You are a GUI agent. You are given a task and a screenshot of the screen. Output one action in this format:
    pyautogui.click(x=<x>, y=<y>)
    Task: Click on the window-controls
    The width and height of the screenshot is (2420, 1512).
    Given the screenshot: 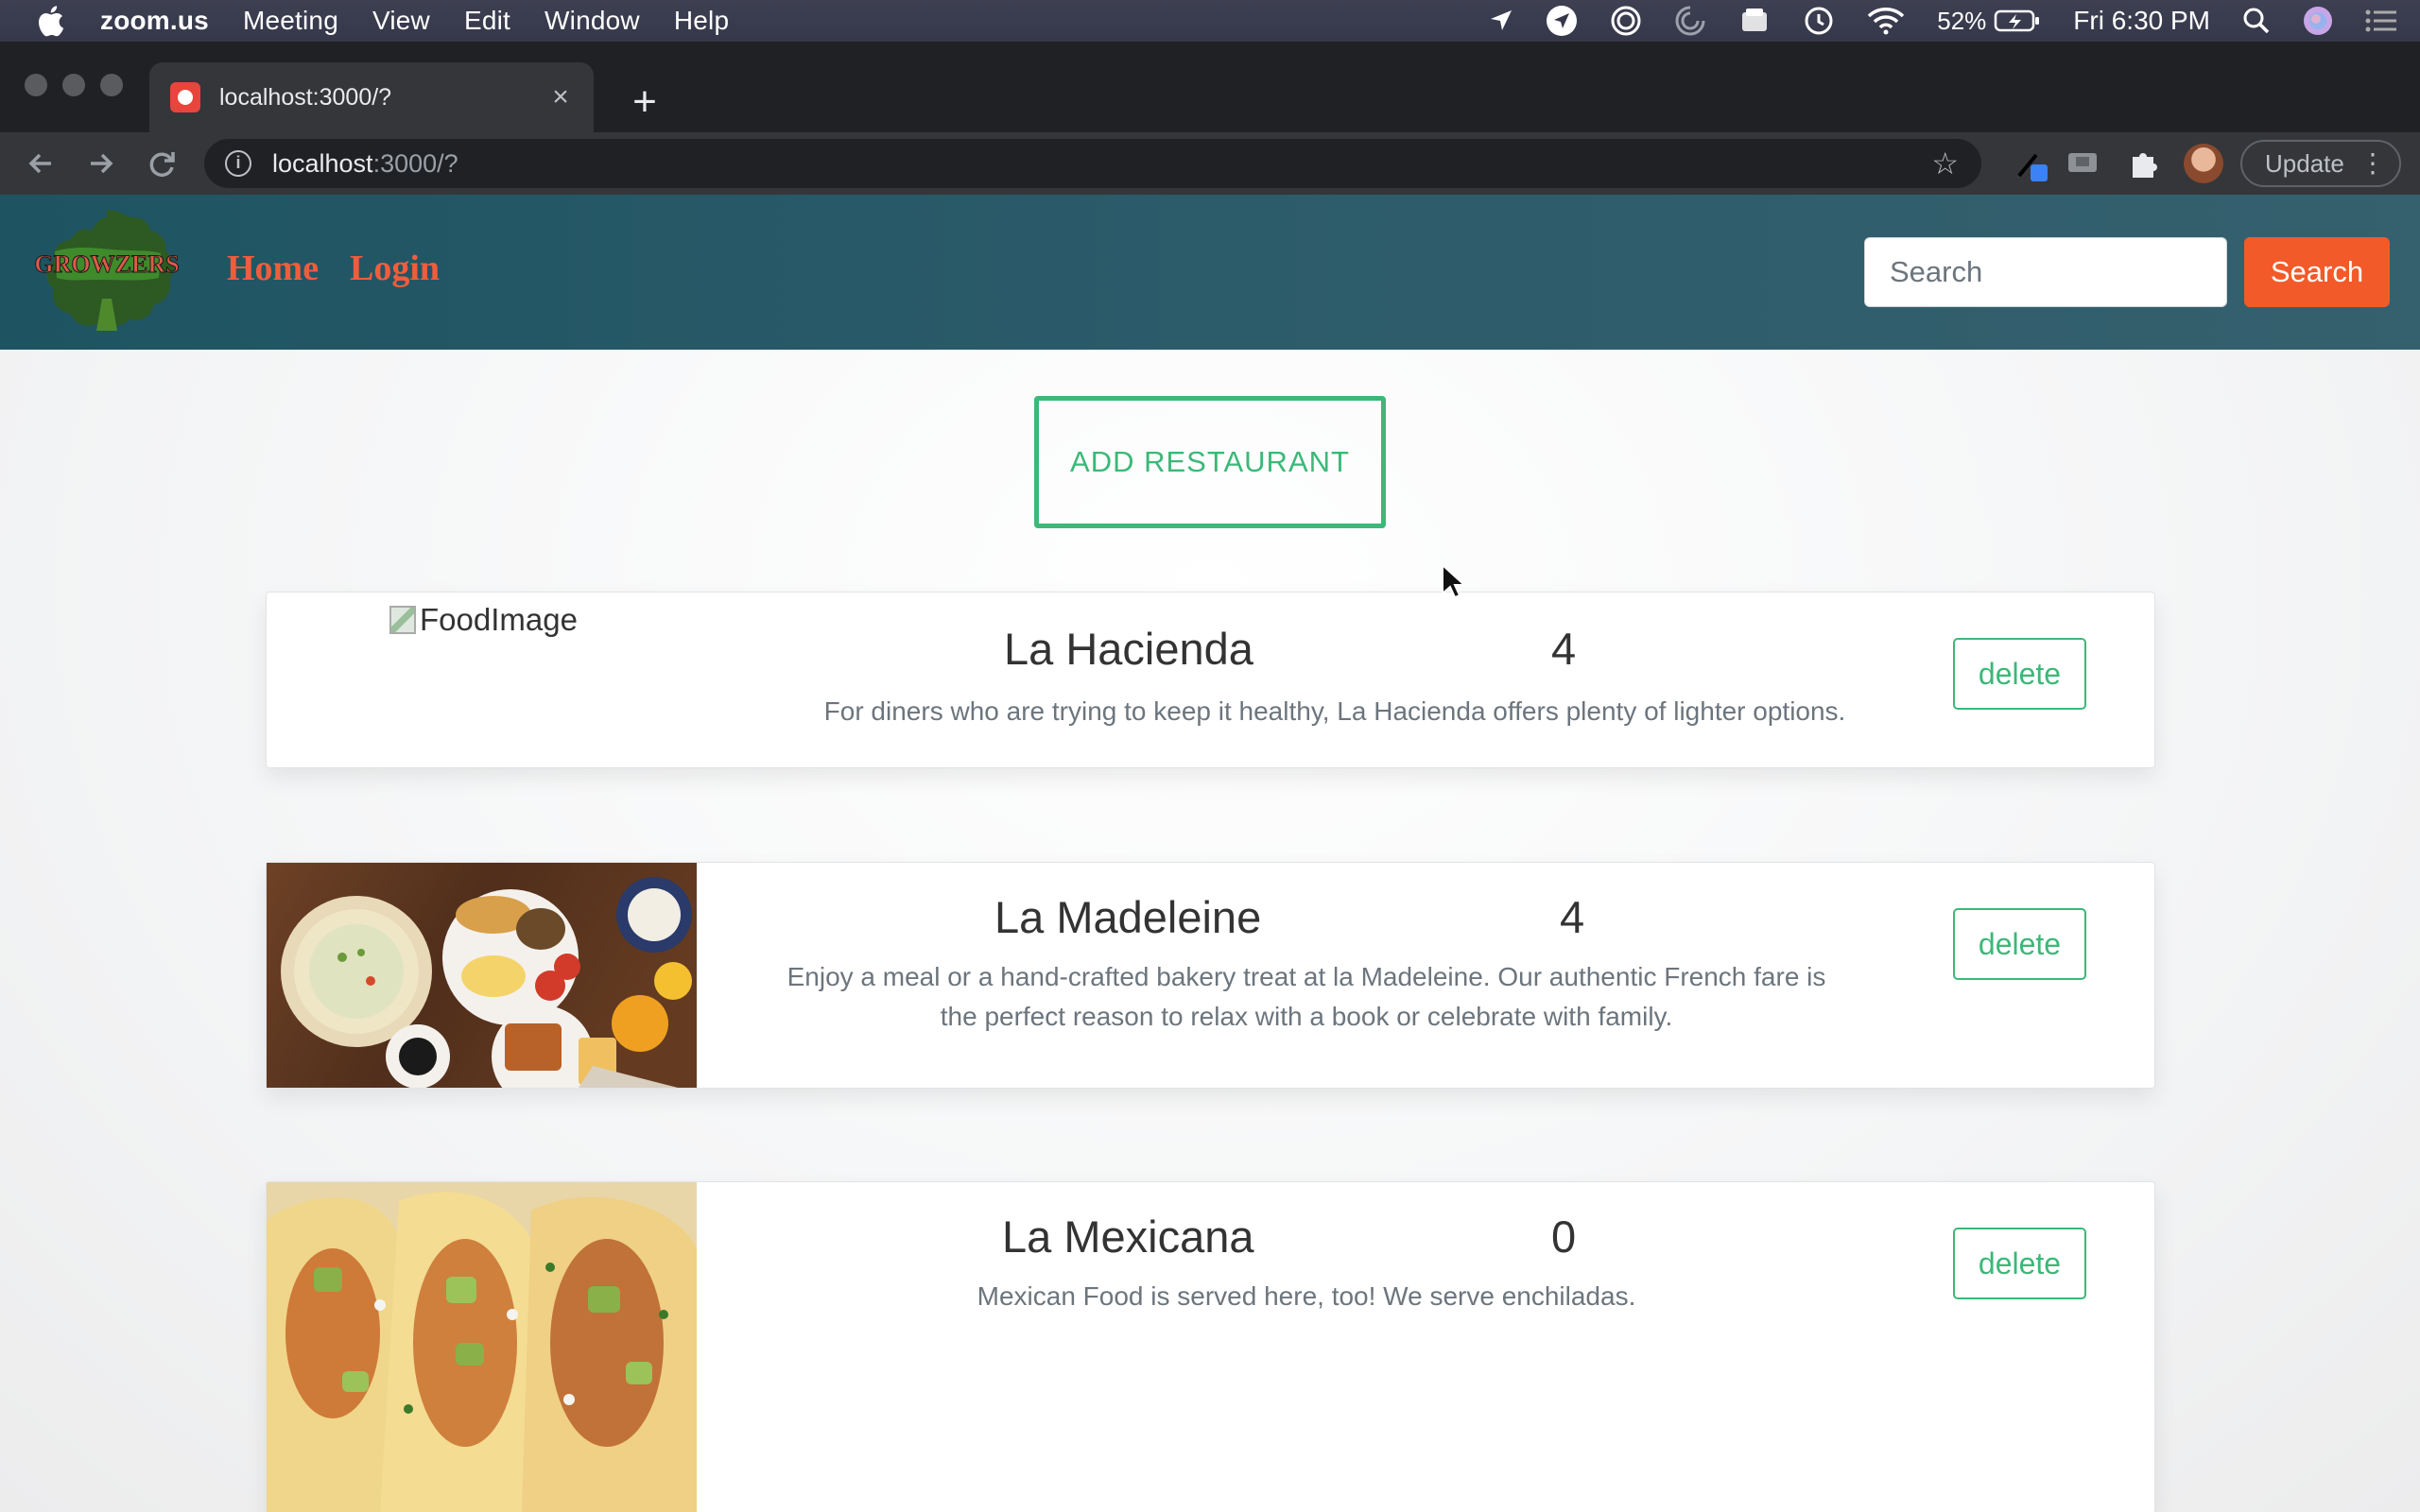 What is the action you would take?
    pyautogui.click(x=81, y=85)
    